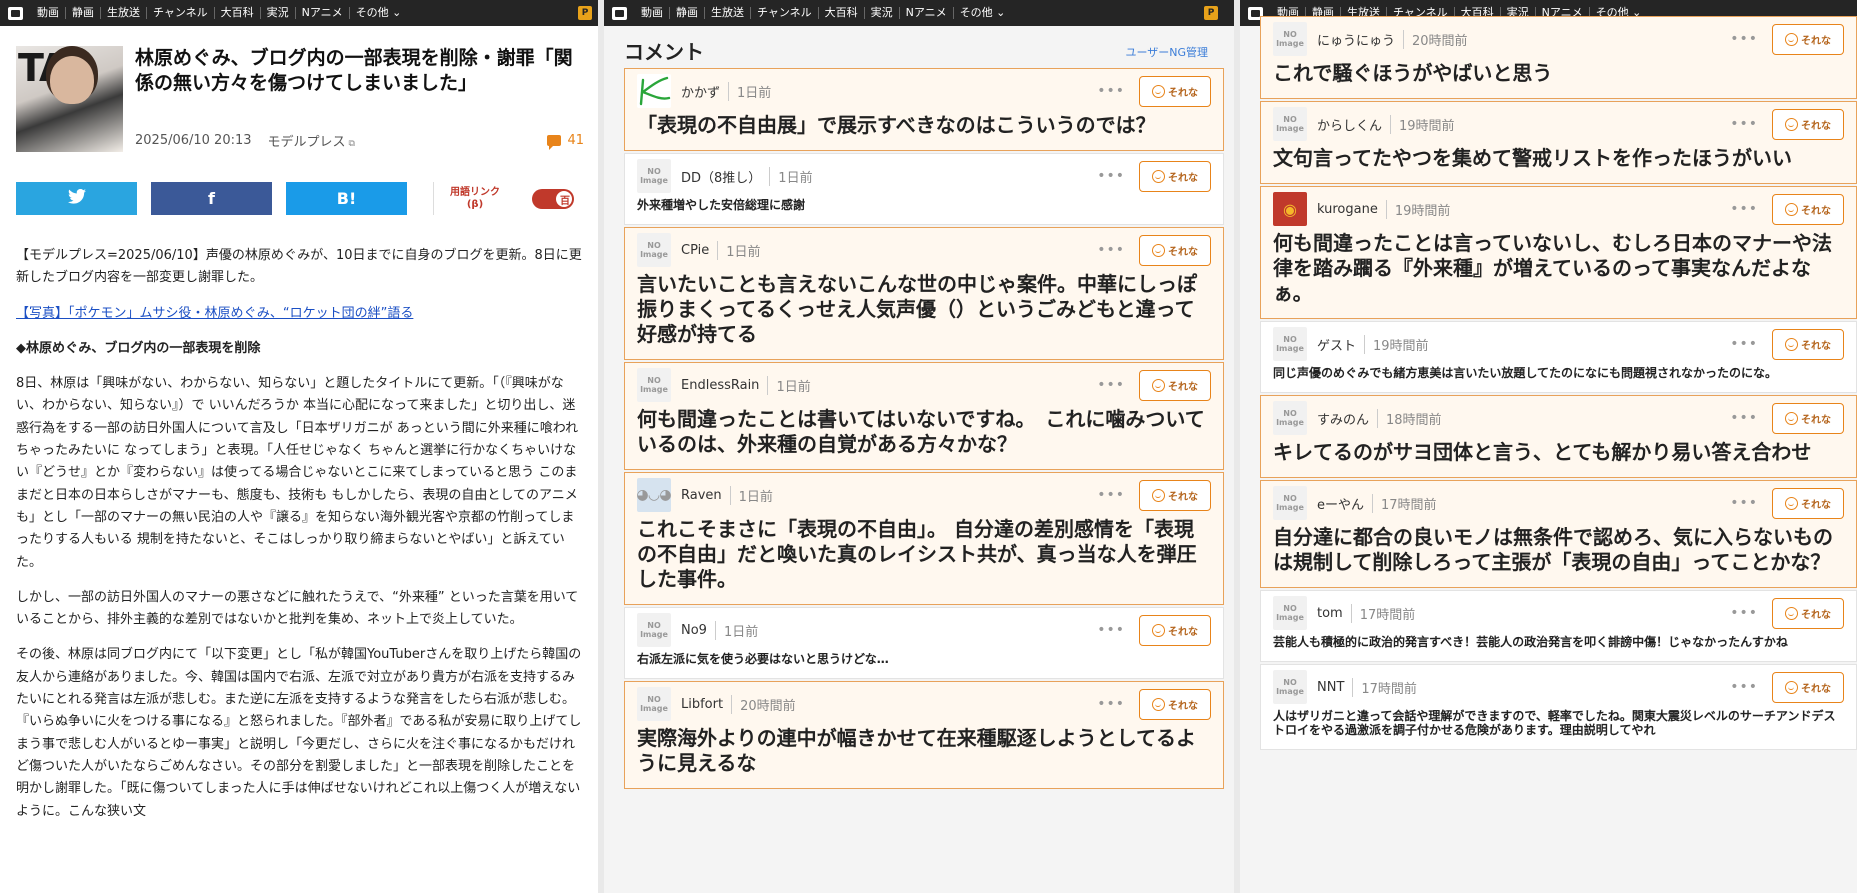 The image size is (1857, 893). What do you see at coordinates (694, 630) in the screenshot?
I see `comment-author: No9` at bounding box center [694, 630].